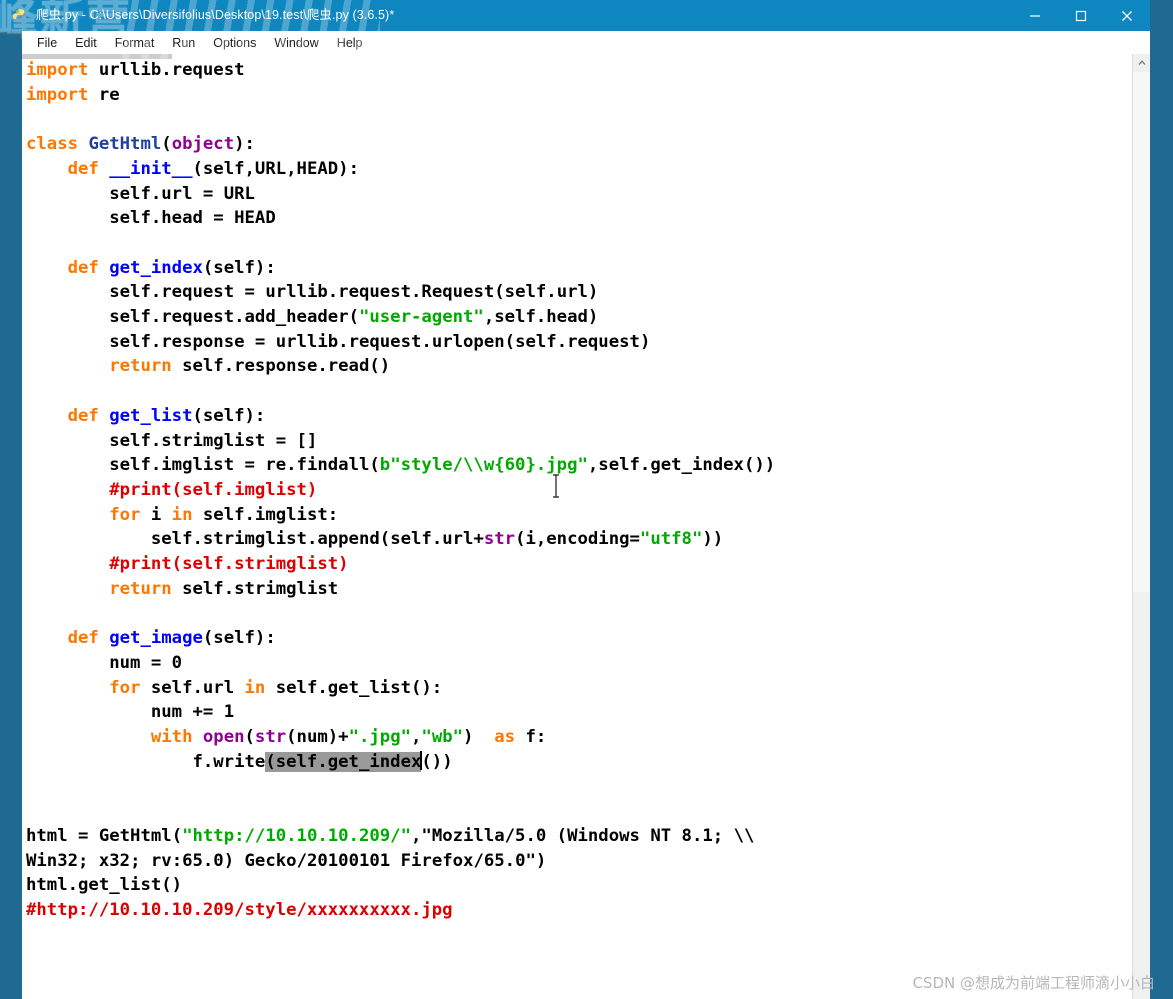 The width and height of the screenshot is (1173, 999). Describe the element at coordinates (11, 515) in the screenshot. I see `desktop-left-strip` at that location.